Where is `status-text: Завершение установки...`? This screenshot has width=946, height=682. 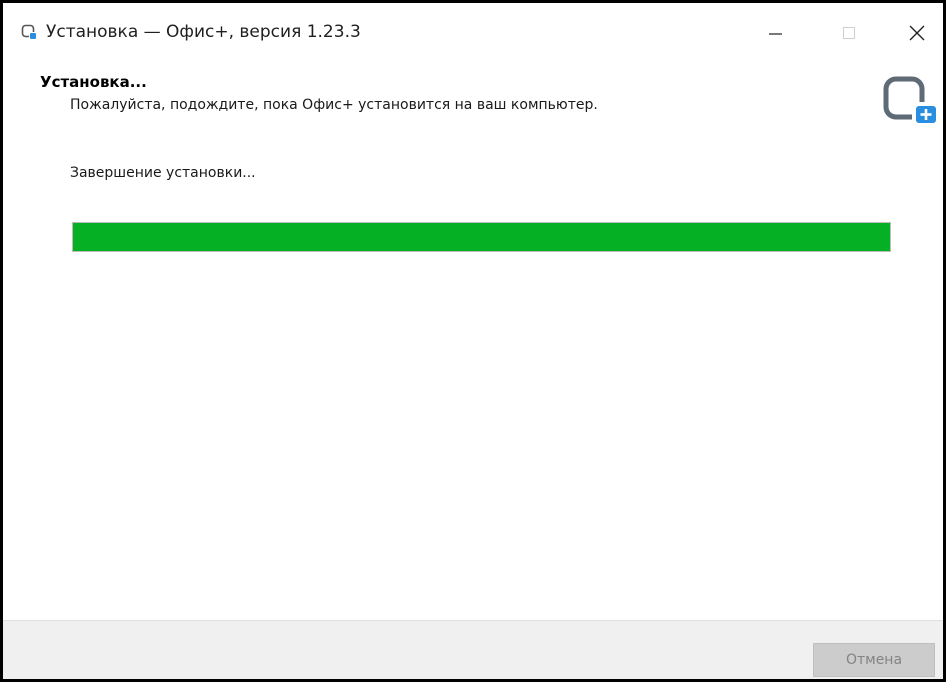 status-text: Завершение установки... is located at coordinates (163, 173).